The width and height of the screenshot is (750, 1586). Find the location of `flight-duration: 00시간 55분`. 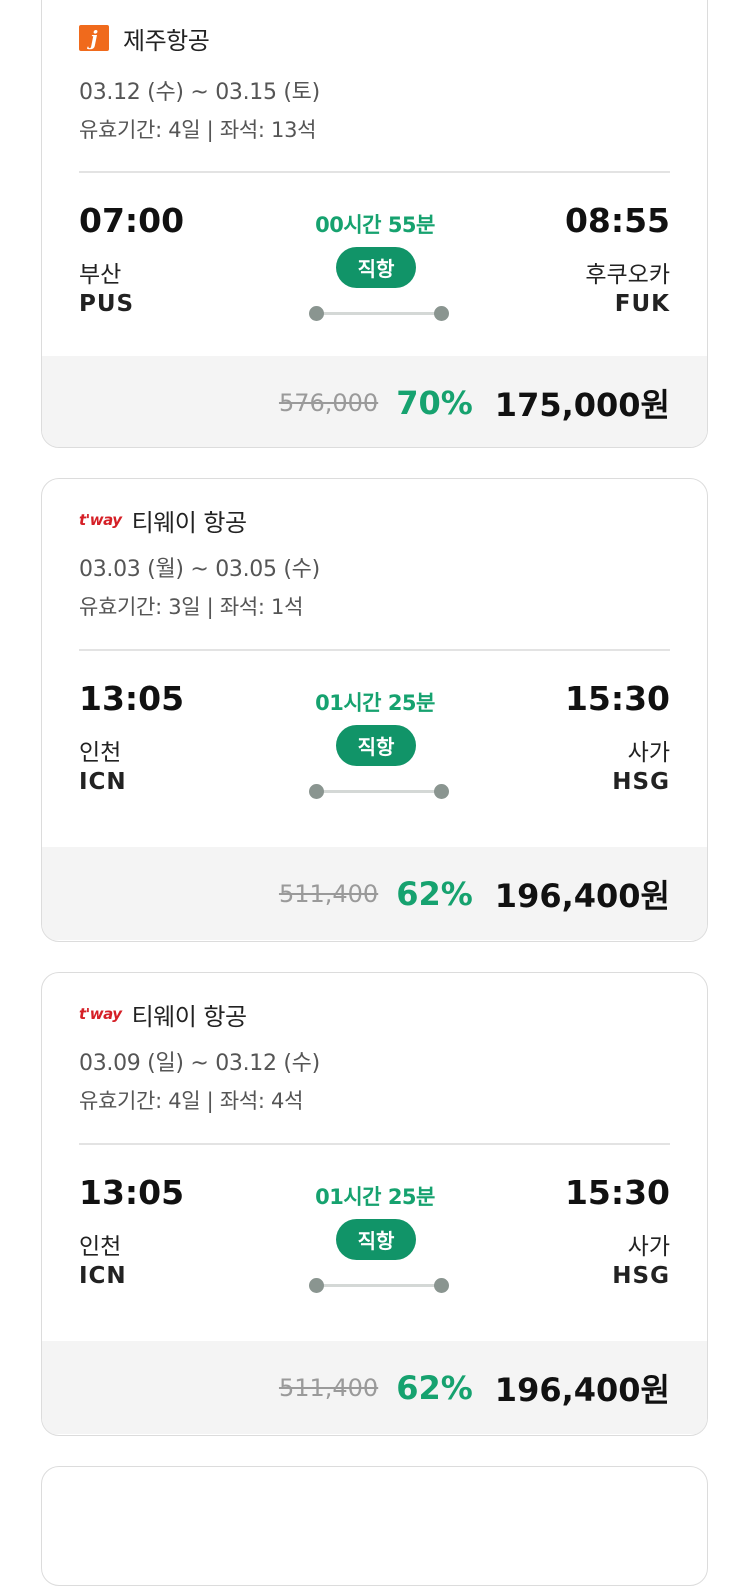

flight-duration: 00시간 55분 is located at coordinates (375, 225).